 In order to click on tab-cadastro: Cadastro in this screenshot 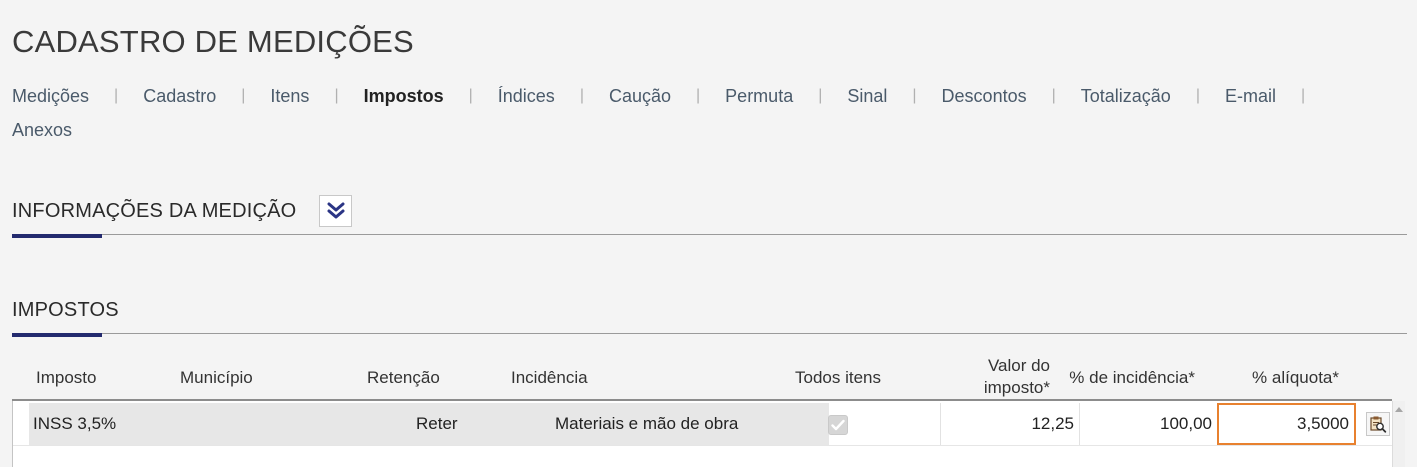, I will do `click(179, 96)`.